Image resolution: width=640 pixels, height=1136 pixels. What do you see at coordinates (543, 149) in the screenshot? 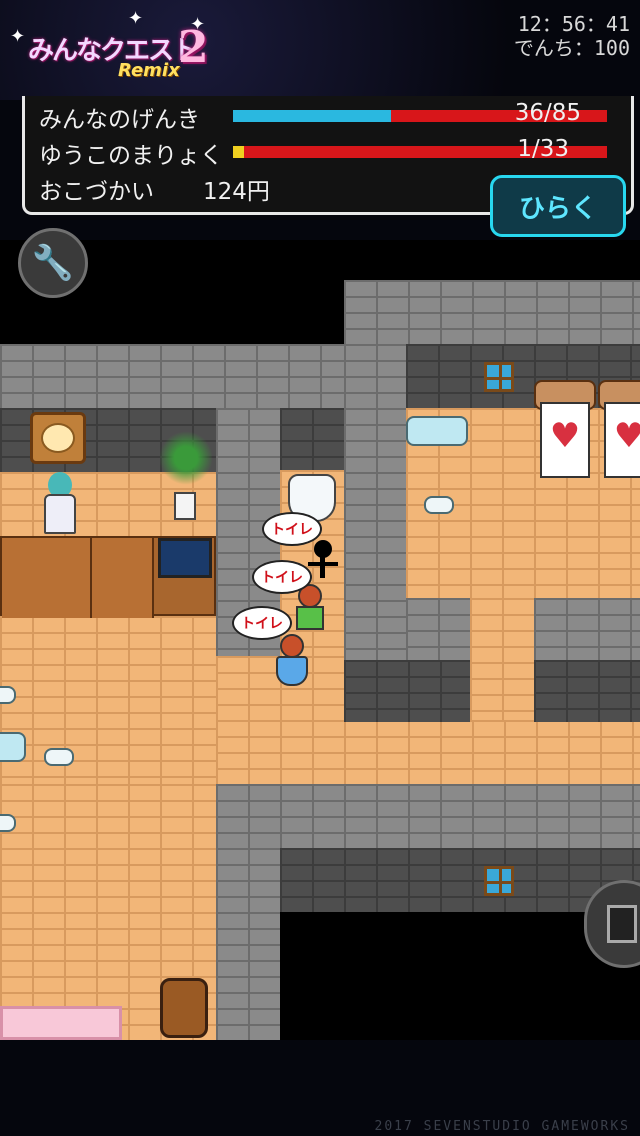
I see `mp-value: 1/33` at bounding box center [543, 149].